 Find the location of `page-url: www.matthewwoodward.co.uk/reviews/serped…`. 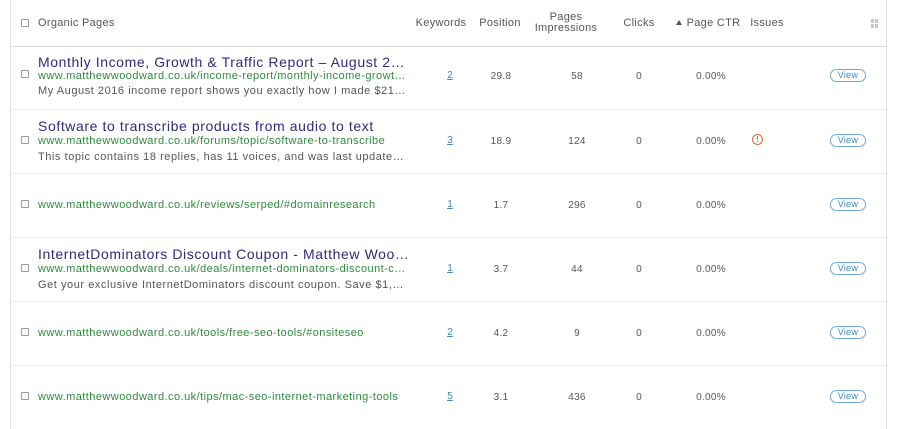

page-url: www.matthewwoodward.co.uk/reviews/serped… is located at coordinates (207, 205).